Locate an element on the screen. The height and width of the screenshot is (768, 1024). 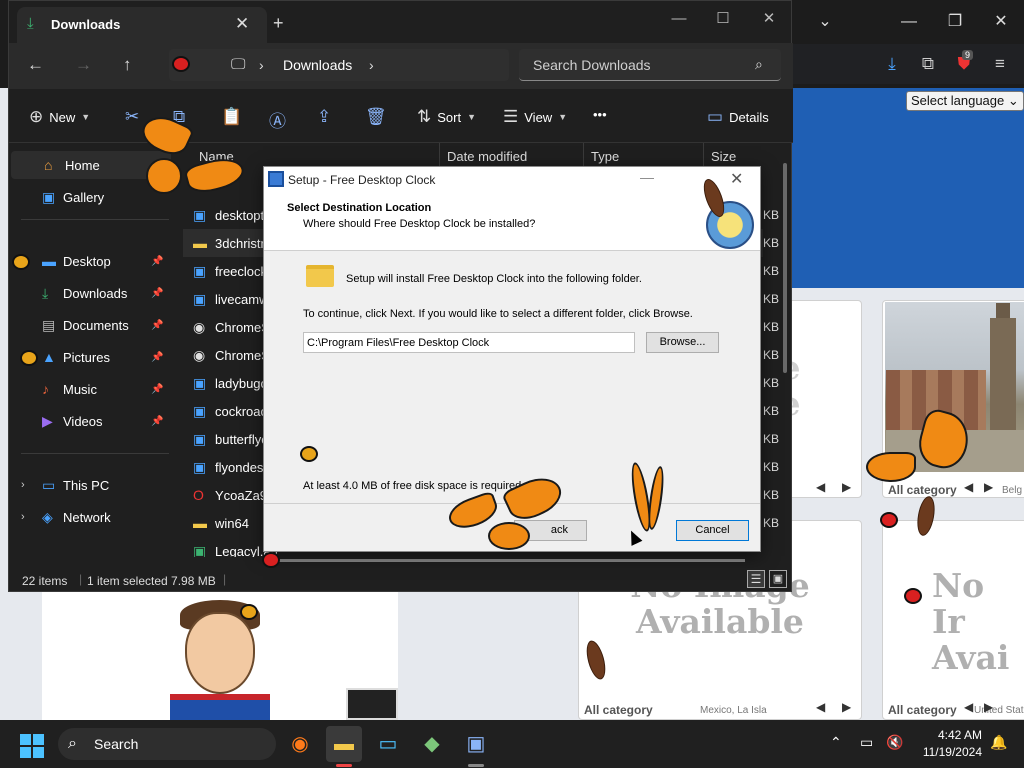
new-button: ⊕ New ▼ is located at coordinates (59, 117).